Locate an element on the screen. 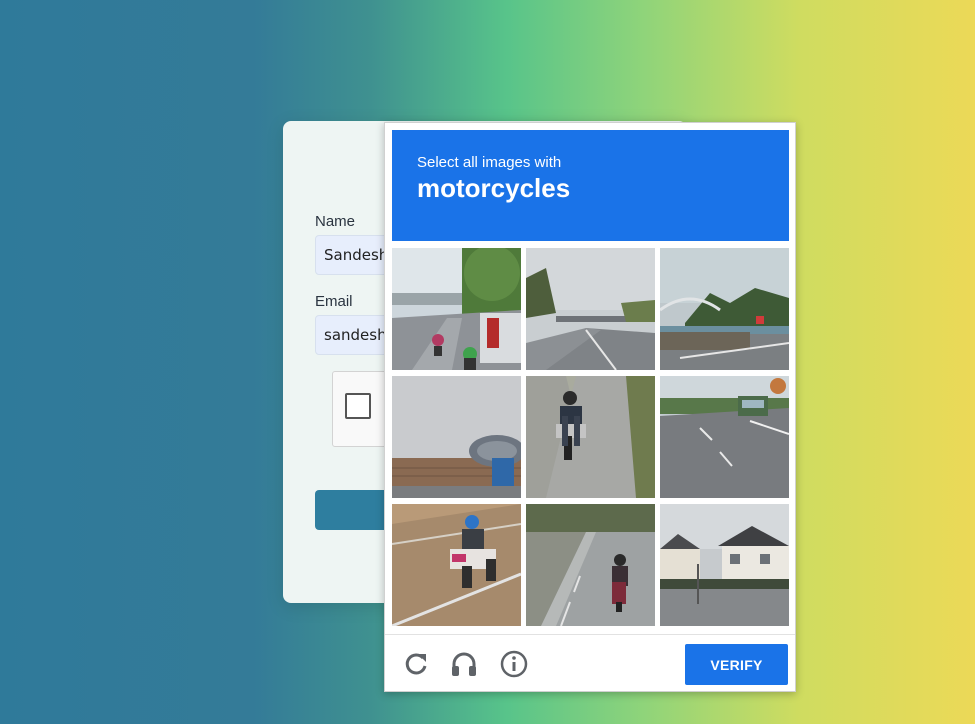  name-label: Name is located at coordinates (335, 221).